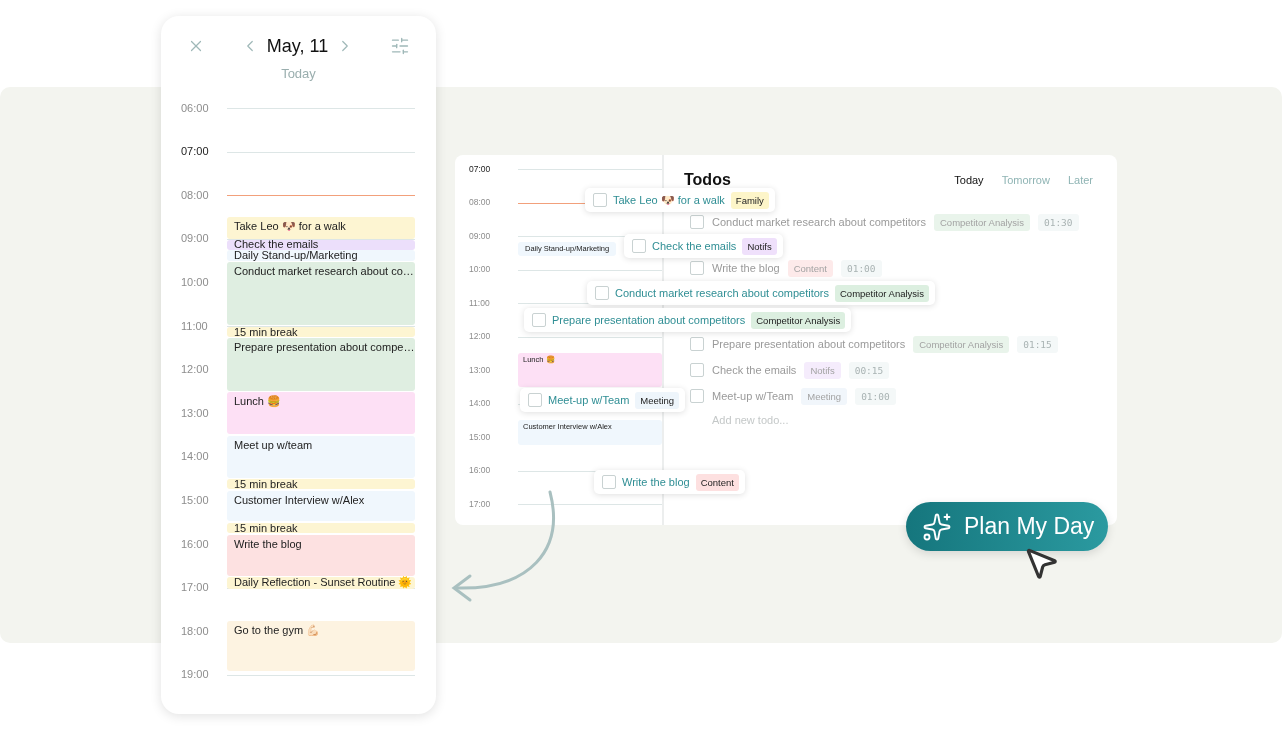  I want to click on sparkles-icon, so click(937, 526).